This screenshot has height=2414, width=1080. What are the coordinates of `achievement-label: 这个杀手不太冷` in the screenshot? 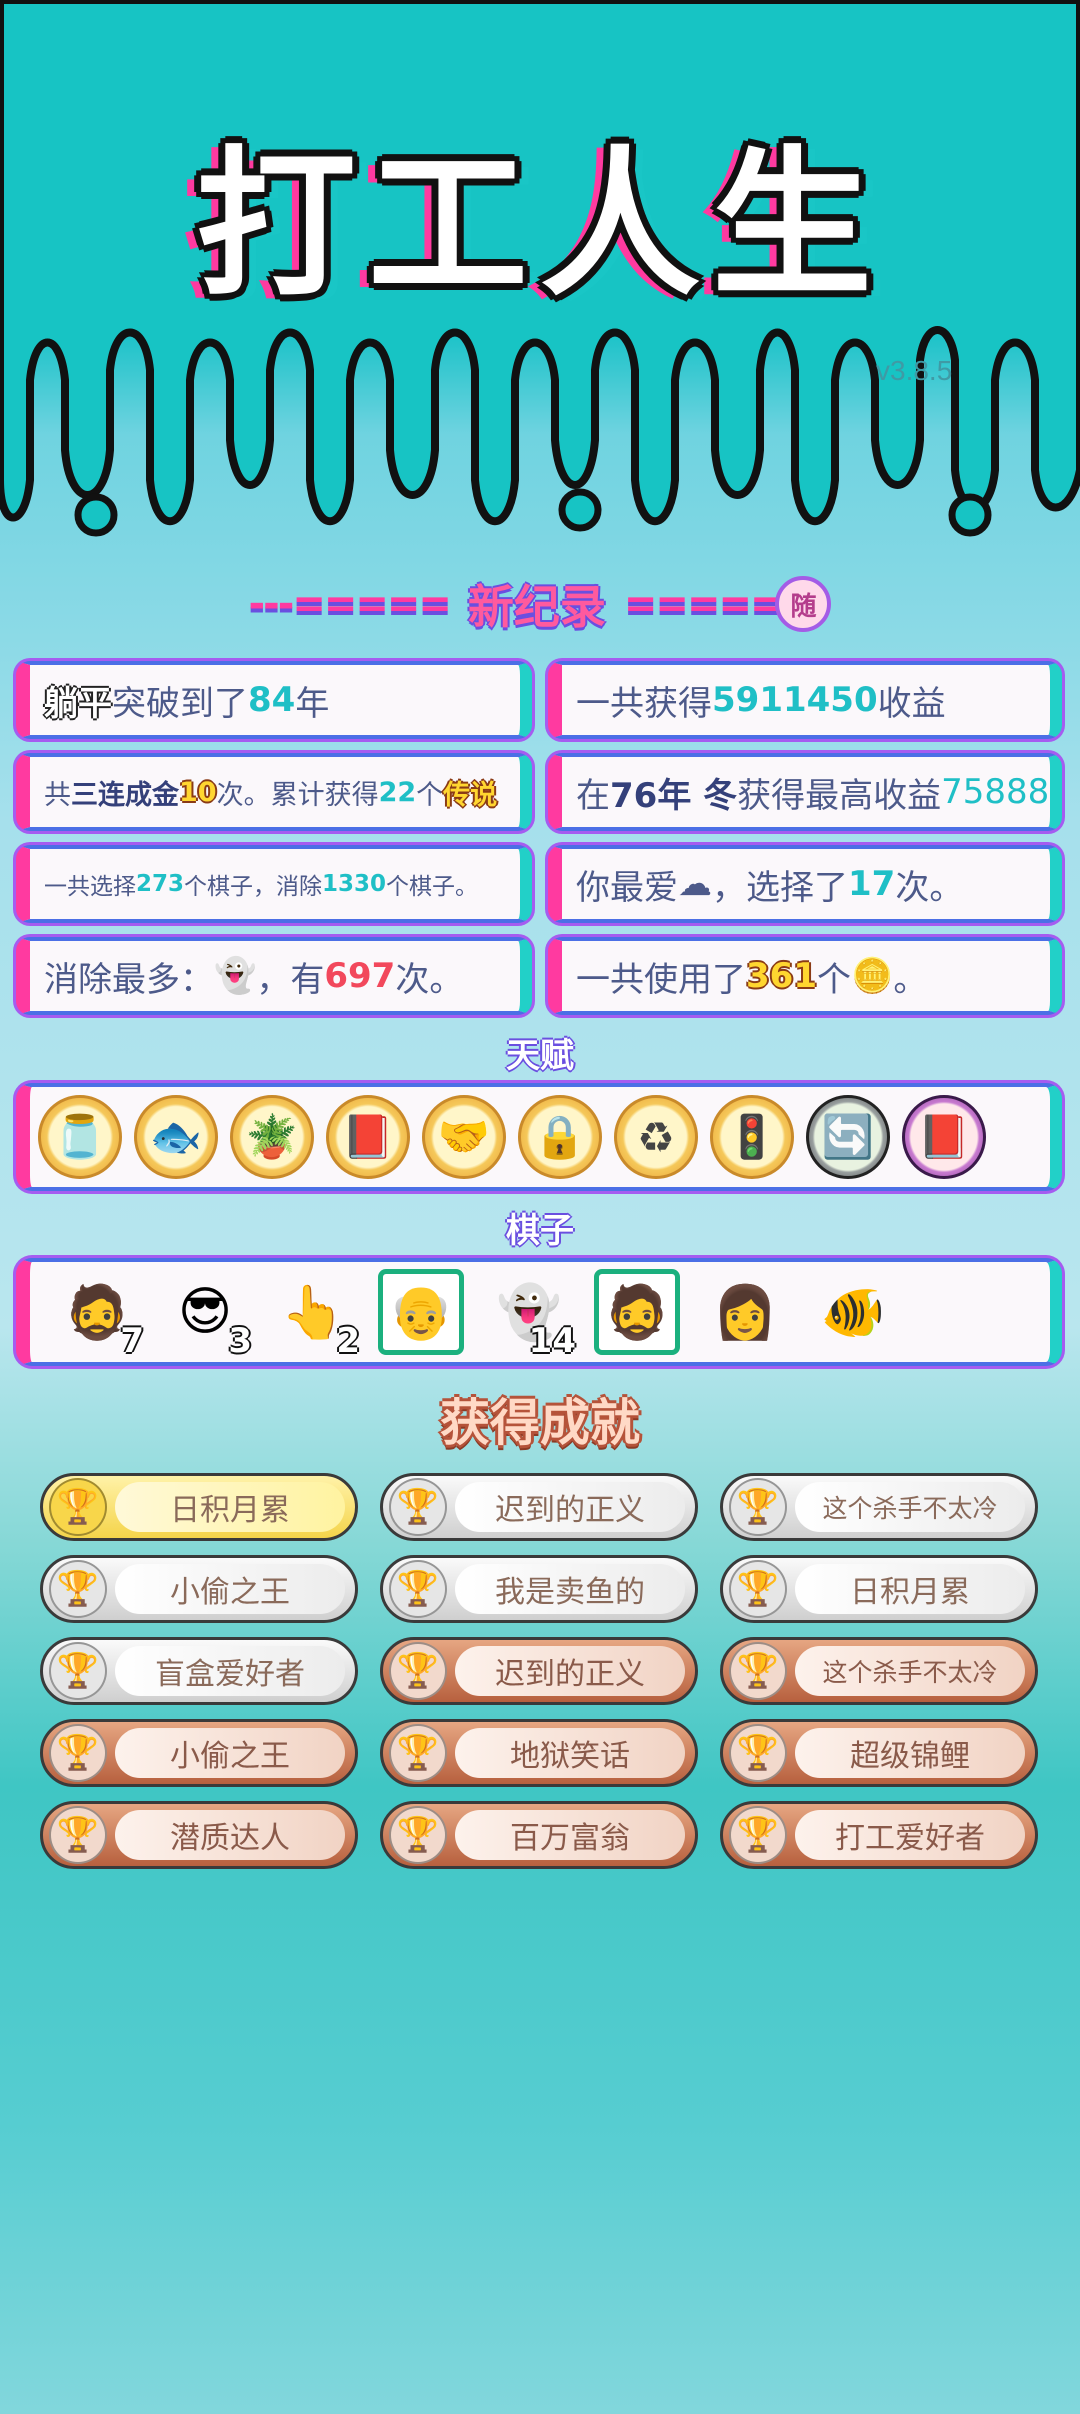 It's located at (910, 1671).